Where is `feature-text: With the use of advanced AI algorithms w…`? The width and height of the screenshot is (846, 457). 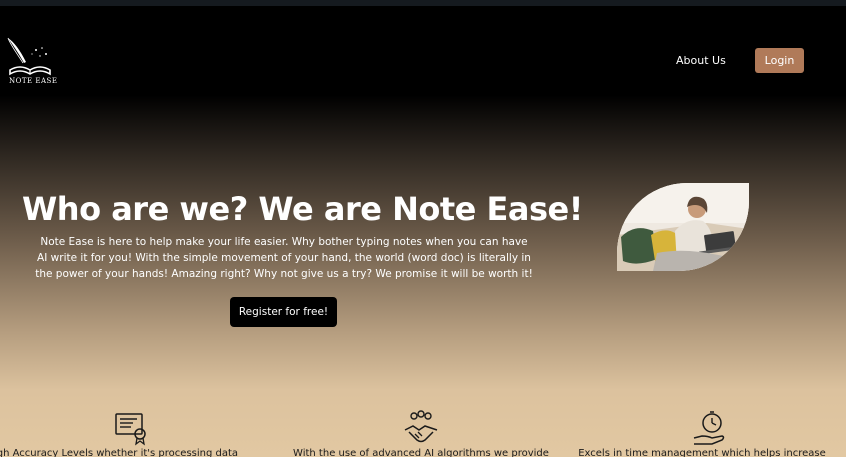 feature-text: With the use of advanced AI algorithms w… is located at coordinates (421, 452).